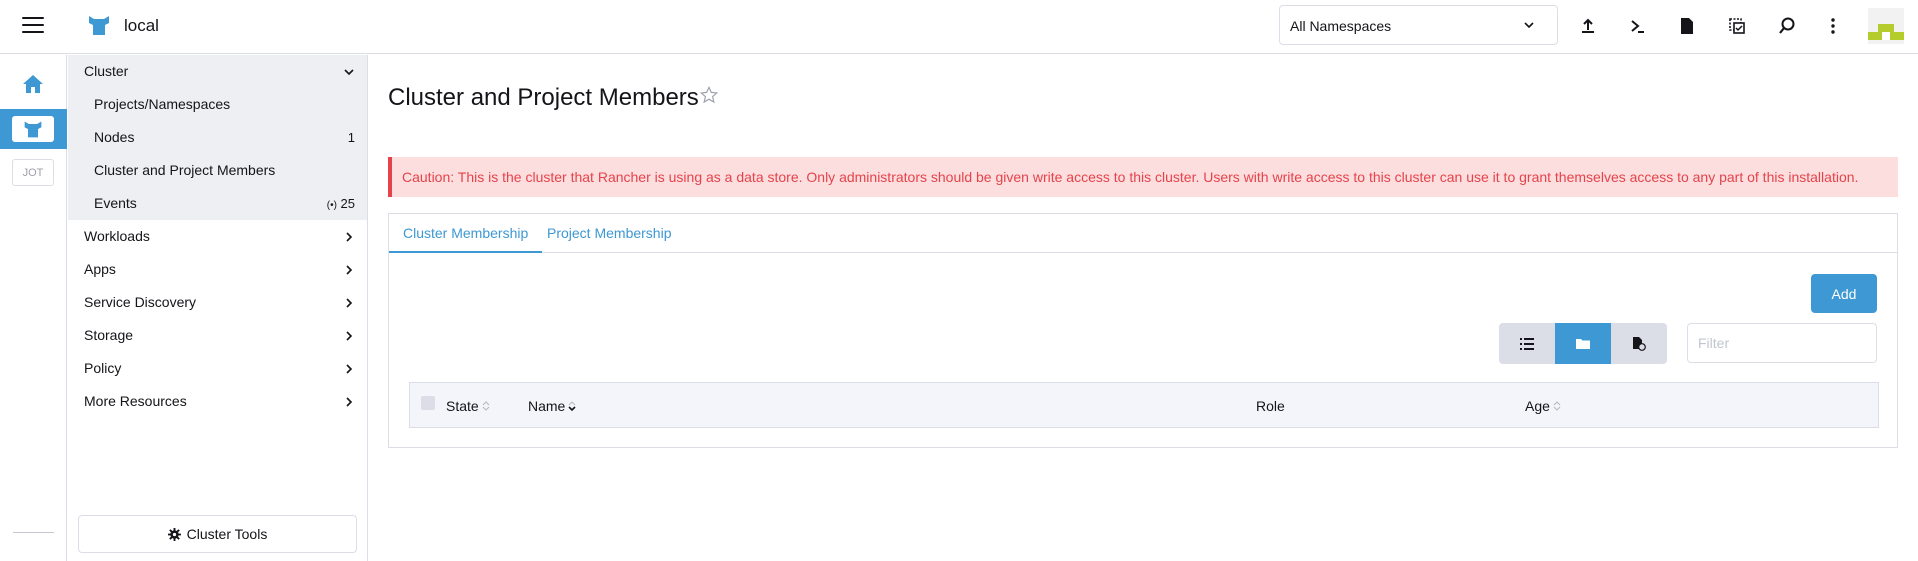 The height and width of the screenshot is (561, 1918). What do you see at coordinates (1638, 26) in the screenshot?
I see `kubectl-shell-icon` at bounding box center [1638, 26].